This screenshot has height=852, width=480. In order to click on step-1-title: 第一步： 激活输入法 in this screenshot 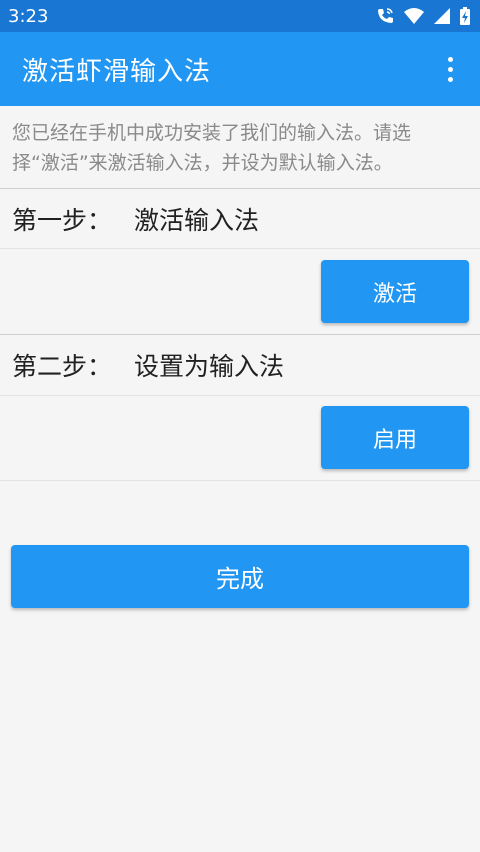, I will do `click(135, 219)`.